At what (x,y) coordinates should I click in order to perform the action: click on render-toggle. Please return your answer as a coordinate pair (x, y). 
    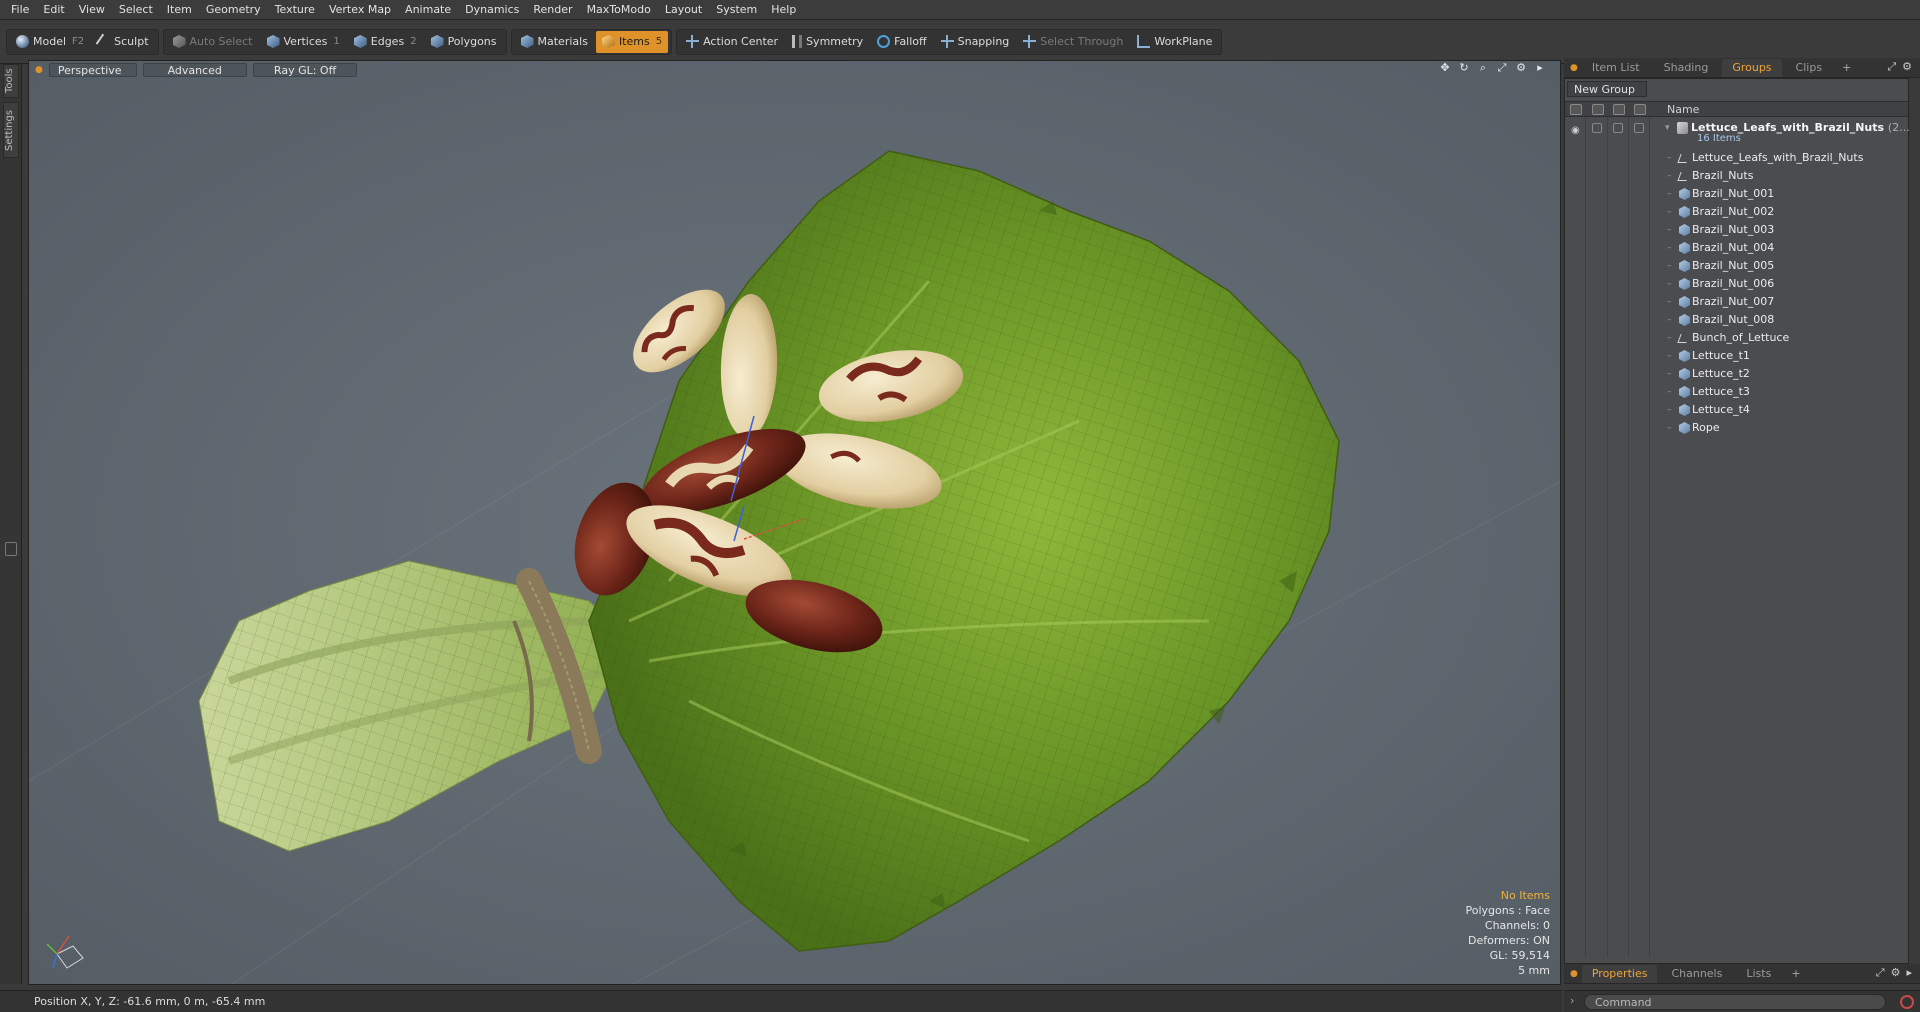
    Looking at the image, I should click on (1597, 128).